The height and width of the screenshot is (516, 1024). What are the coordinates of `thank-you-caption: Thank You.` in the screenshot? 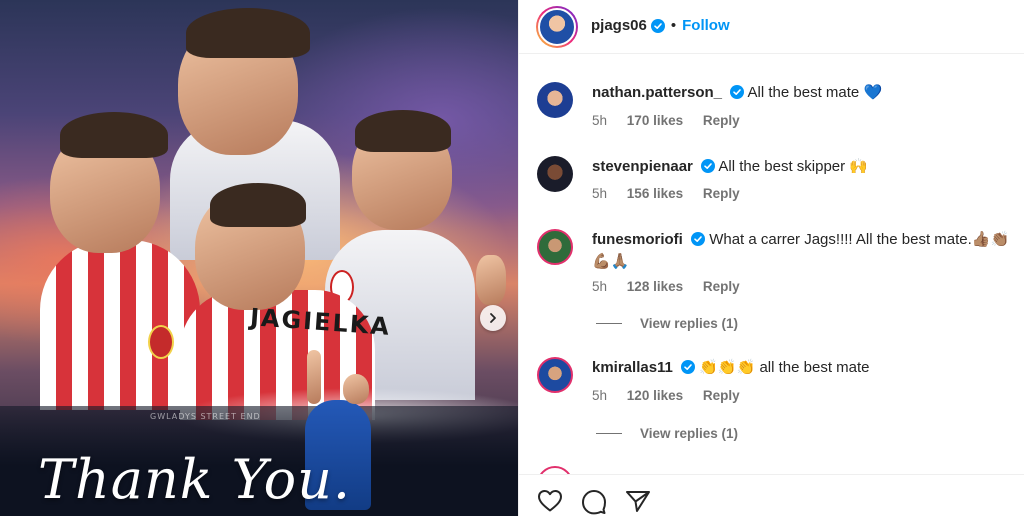 It's located at (195, 479).